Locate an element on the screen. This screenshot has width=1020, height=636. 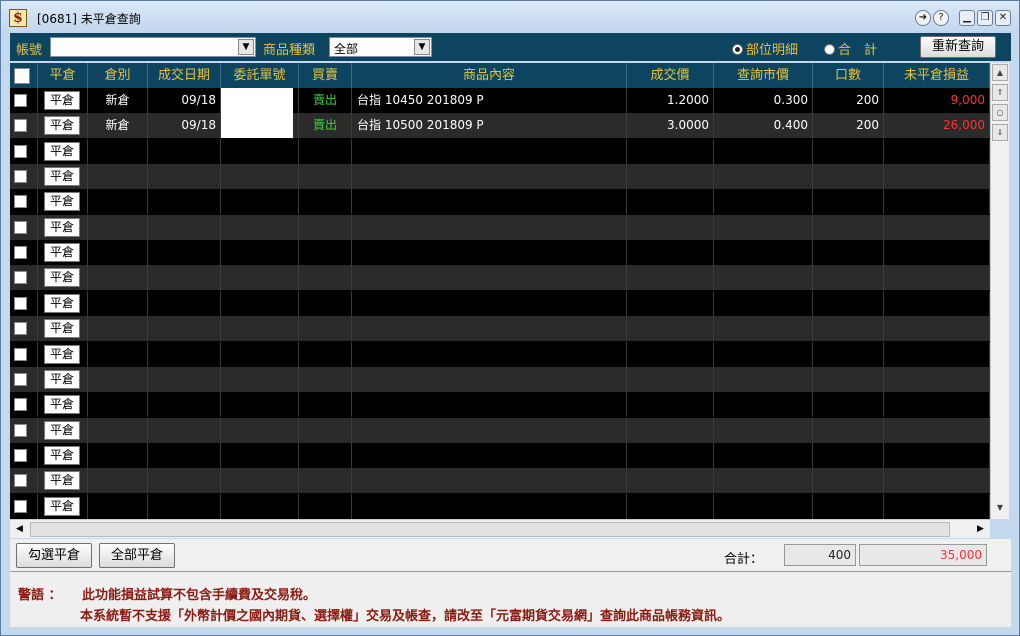
scroll-up-icon: ▲ is located at coordinates (1000, 72).